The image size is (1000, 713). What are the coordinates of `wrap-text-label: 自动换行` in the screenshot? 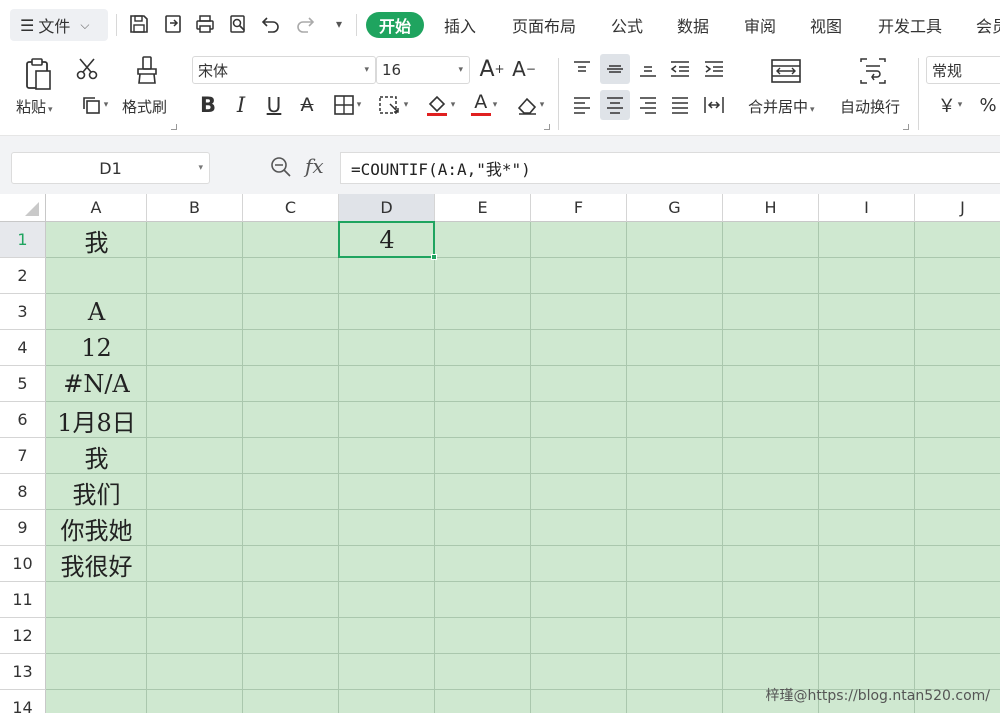 It's located at (870, 106).